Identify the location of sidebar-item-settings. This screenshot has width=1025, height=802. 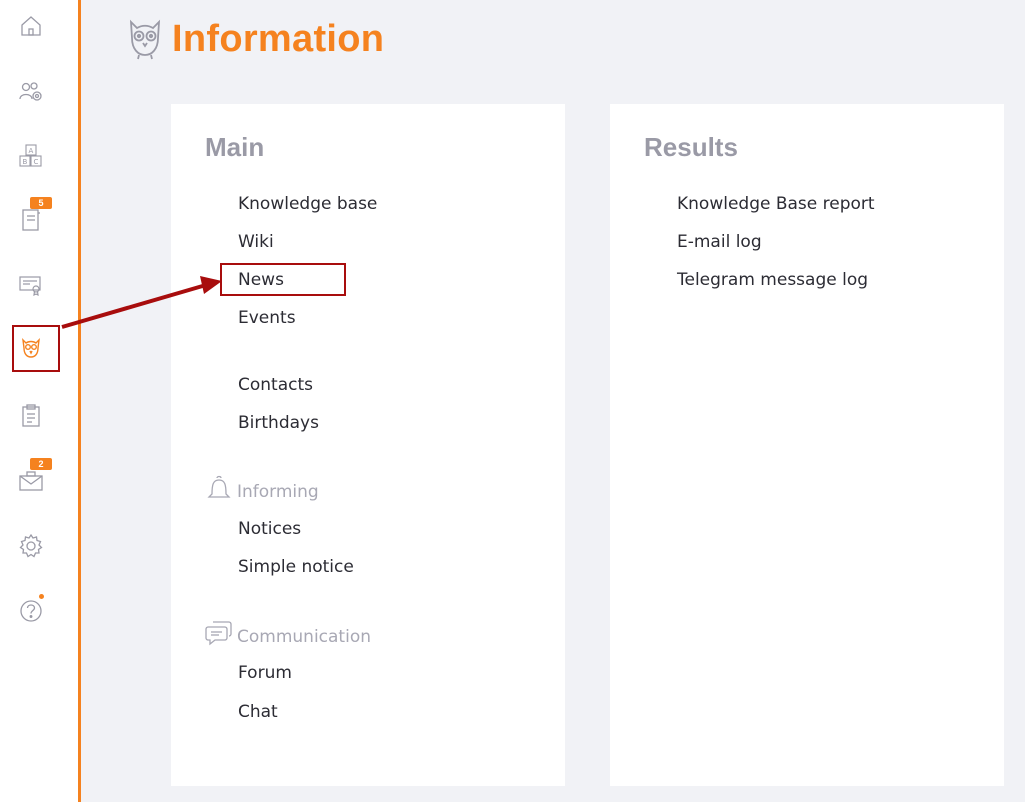
(31, 546).